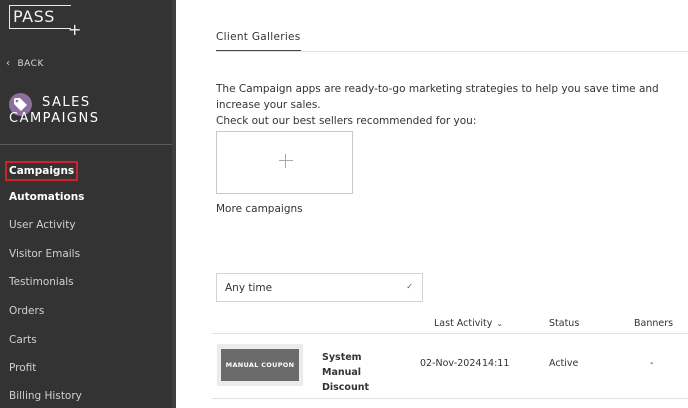 This screenshot has width=688, height=408. I want to click on last-activity-time: 14:11, so click(496, 363).